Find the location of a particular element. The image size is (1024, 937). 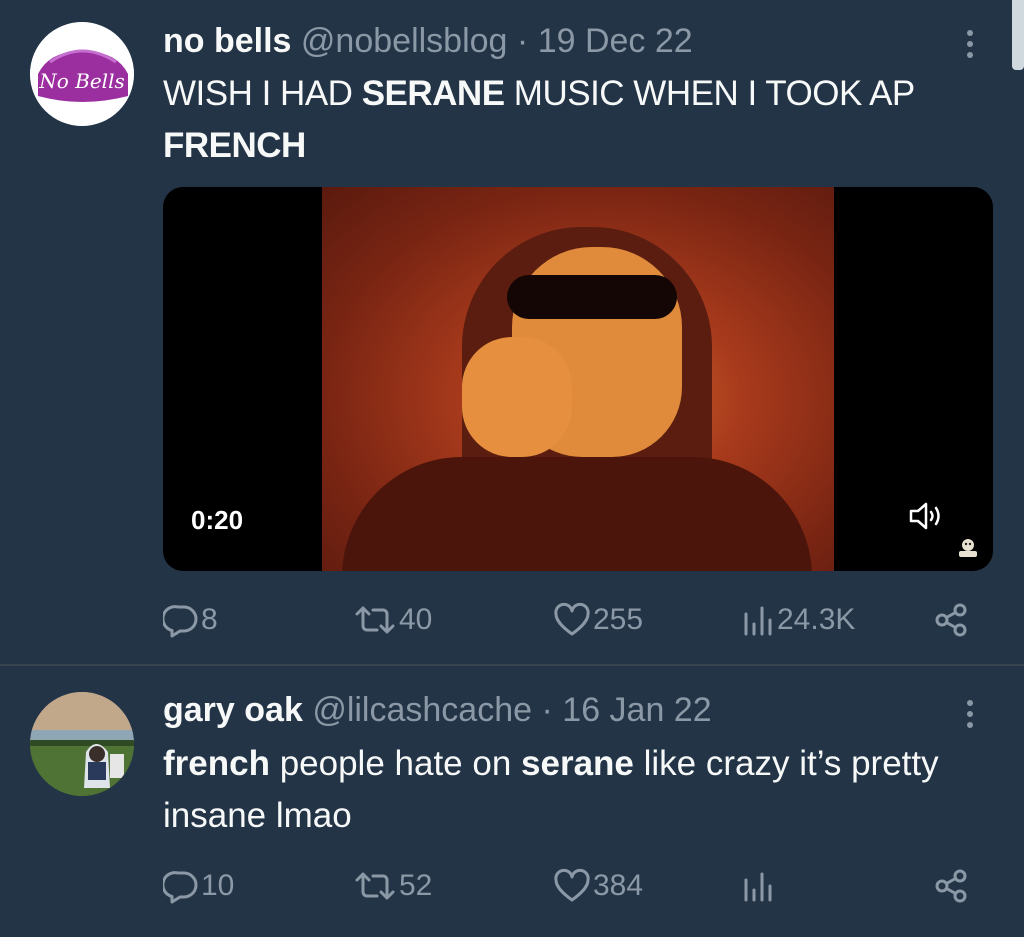

retweet-button: 52 is located at coordinates (392, 886).